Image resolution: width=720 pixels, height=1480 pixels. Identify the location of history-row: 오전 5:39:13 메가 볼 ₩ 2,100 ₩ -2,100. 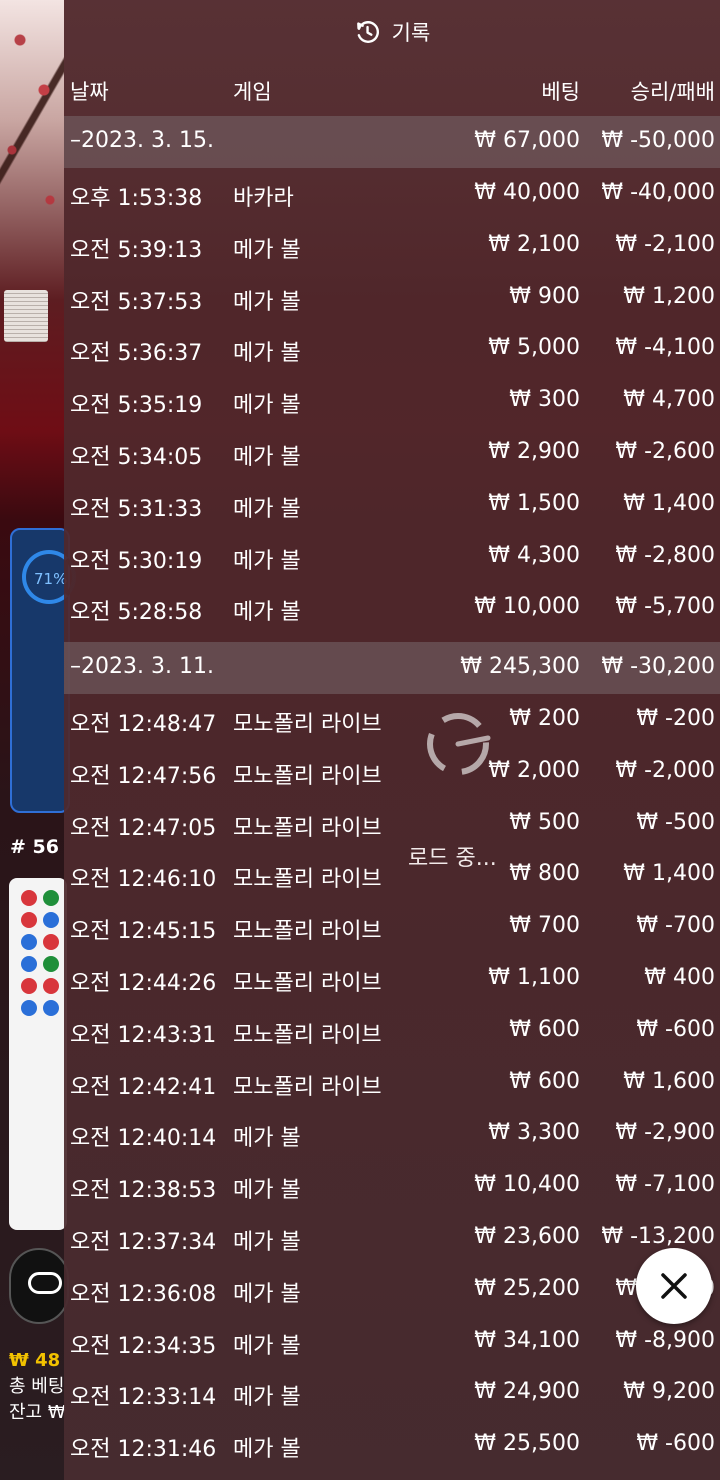
(392, 246).